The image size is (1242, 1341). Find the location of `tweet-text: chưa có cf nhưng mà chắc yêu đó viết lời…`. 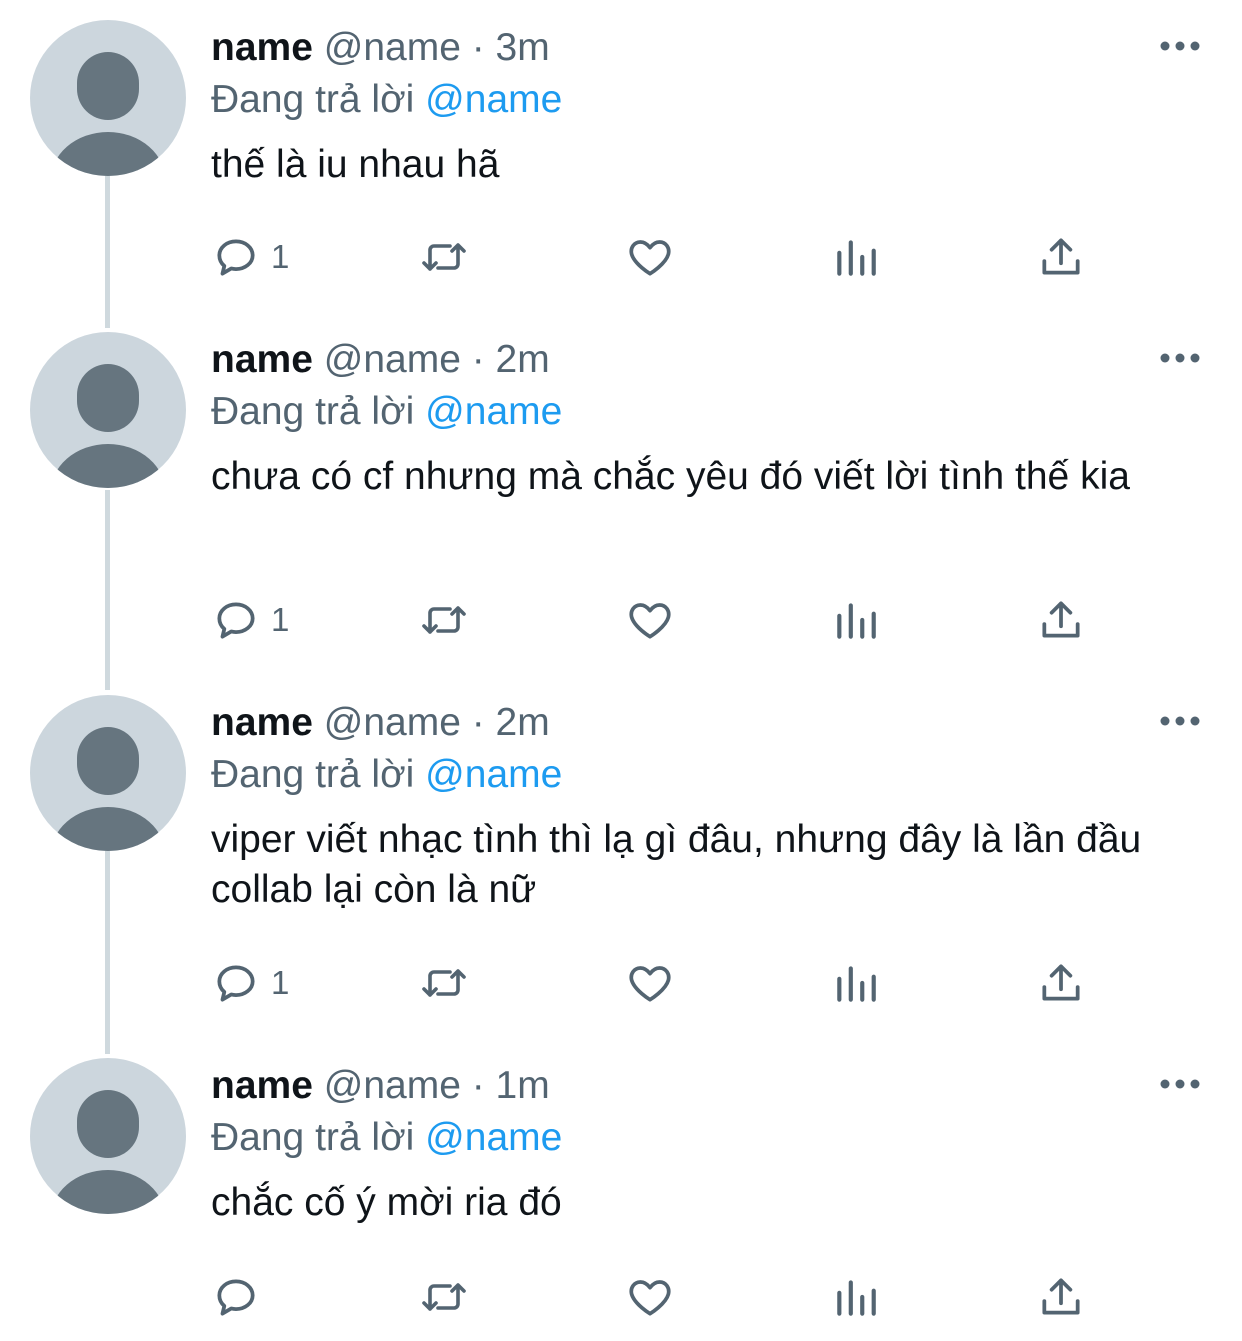

tweet-text: chưa có cf nhưng mà chắc yêu đó viết lời… is located at coordinates (670, 476).